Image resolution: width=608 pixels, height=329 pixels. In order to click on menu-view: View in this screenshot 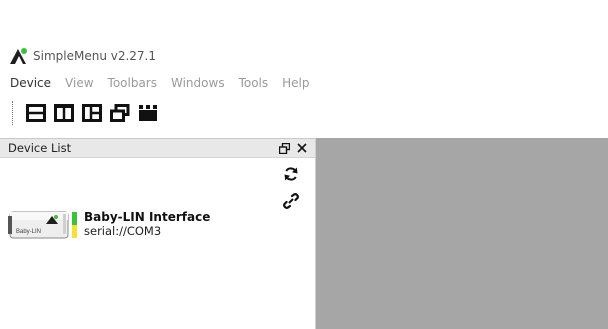, I will do `click(79, 83)`.